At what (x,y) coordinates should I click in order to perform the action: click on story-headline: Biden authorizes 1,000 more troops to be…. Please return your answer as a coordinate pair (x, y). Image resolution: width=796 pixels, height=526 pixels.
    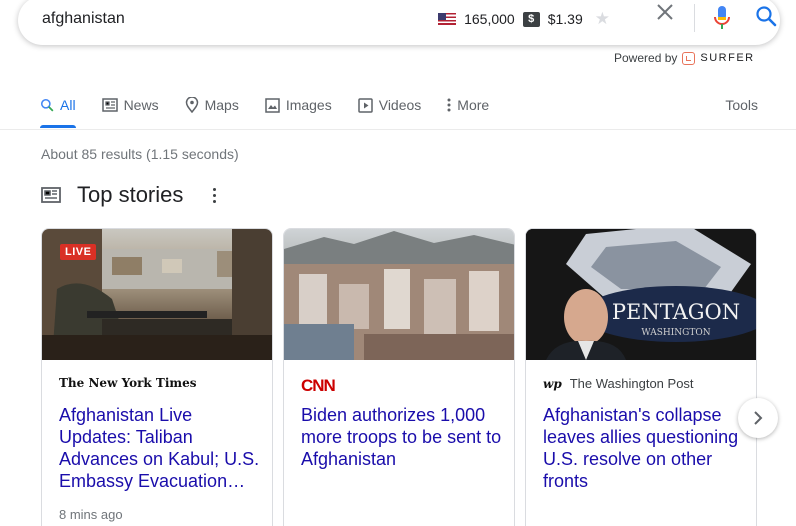
    Looking at the image, I should click on (404, 437).